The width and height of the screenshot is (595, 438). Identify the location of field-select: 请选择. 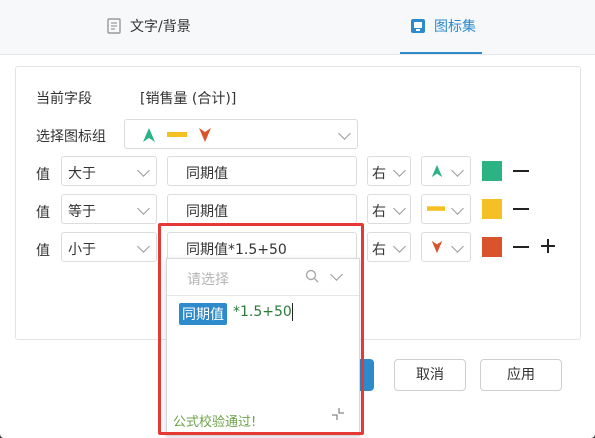
(263, 277).